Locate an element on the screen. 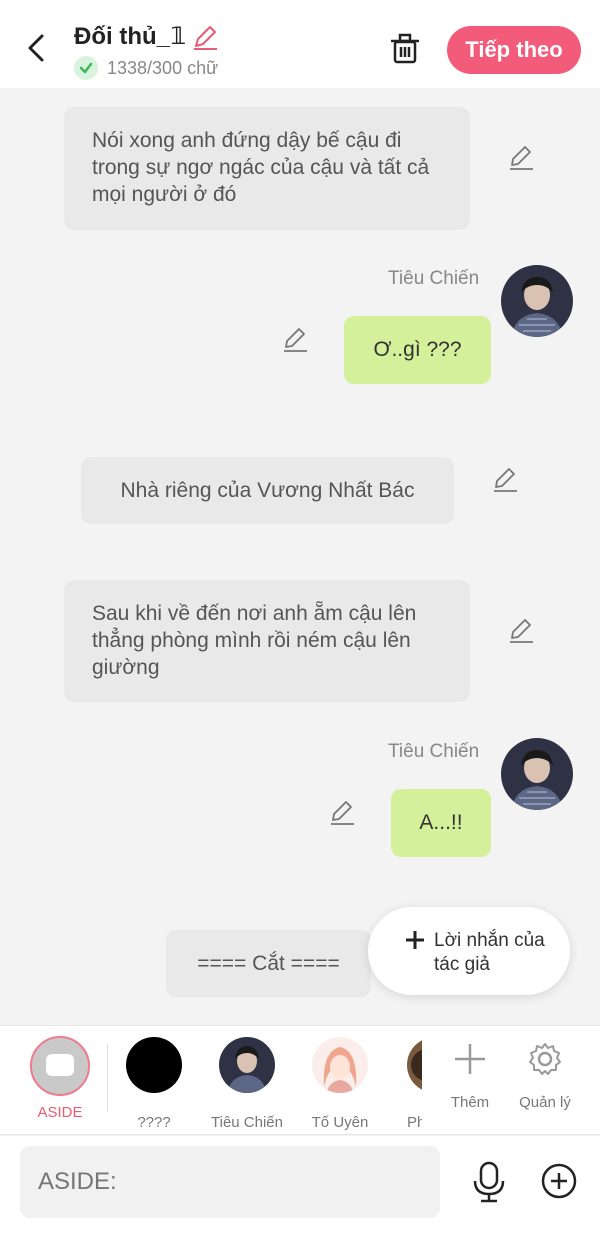 The width and height of the screenshot is (600, 1242). manage-button: Quản lý is located at coordinates (545, 1085).